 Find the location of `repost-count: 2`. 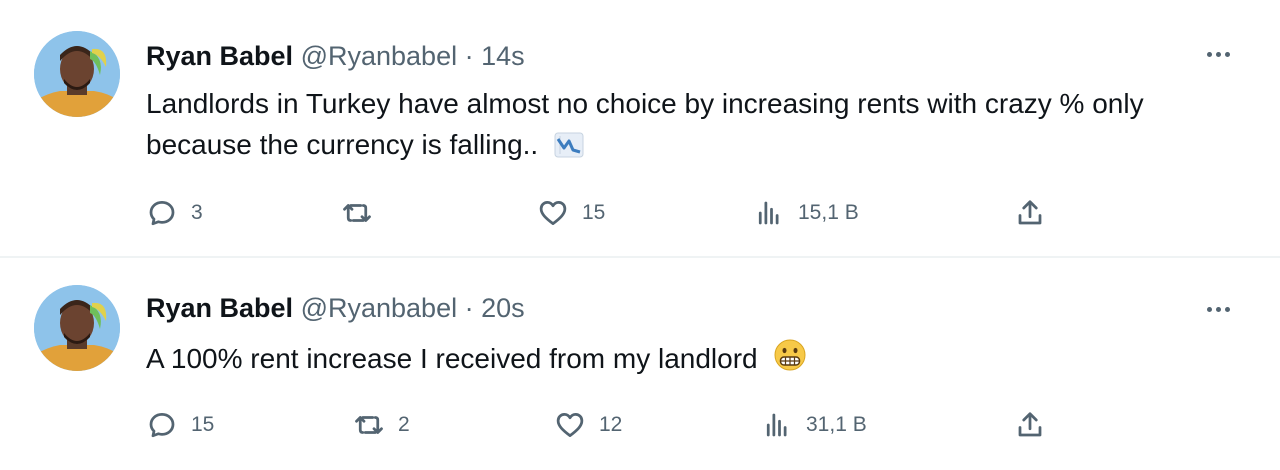

repost-count: 2 is located at coordinates (404, 424).